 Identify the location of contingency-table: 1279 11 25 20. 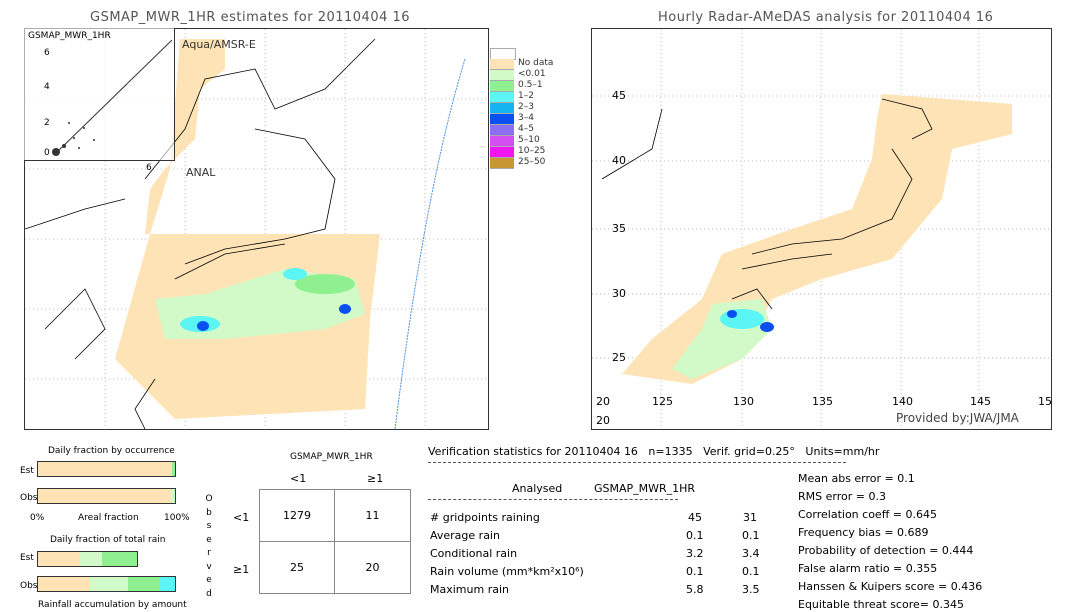
(335, 541).